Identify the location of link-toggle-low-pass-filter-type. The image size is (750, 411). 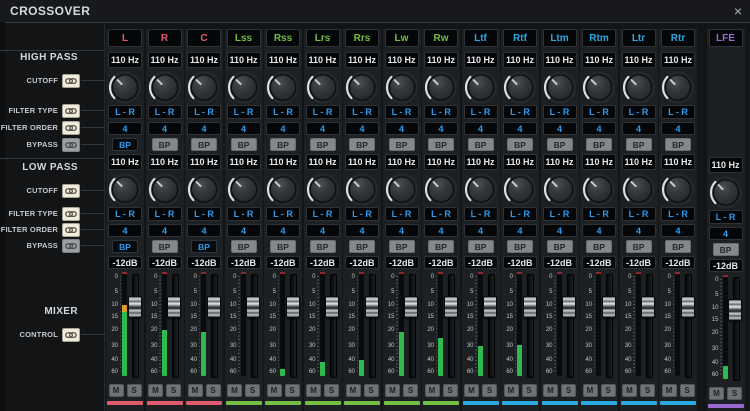
(71, 214).